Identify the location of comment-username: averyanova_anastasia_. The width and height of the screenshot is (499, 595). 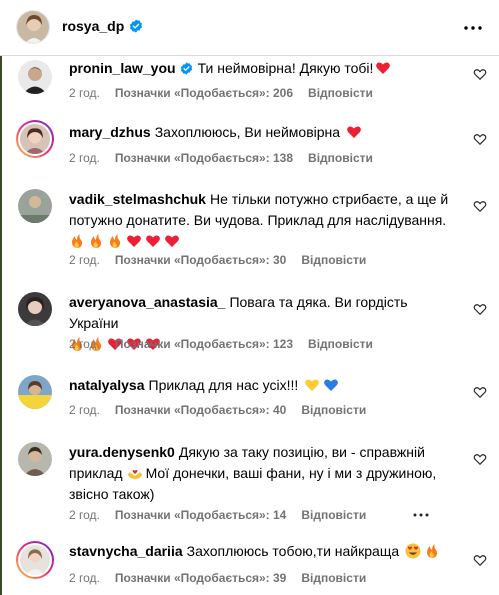
(147, 302).